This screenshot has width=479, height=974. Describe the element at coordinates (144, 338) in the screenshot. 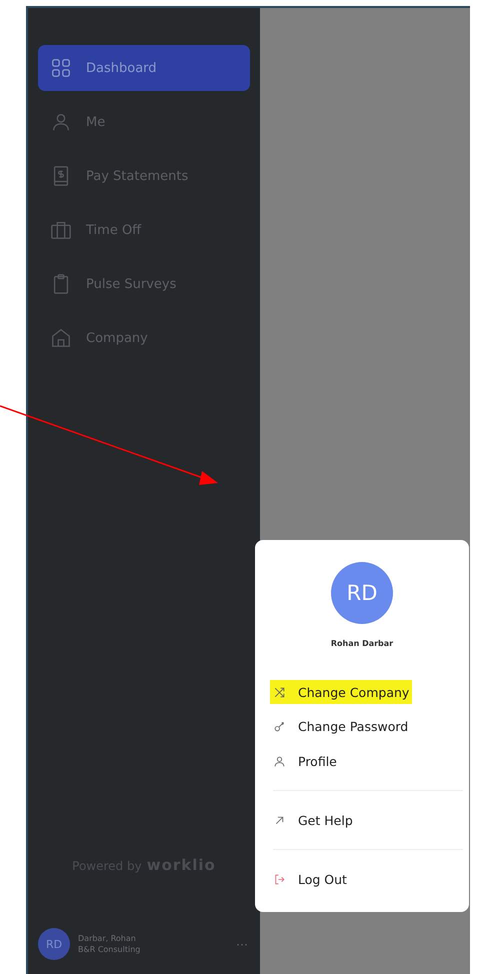

I see `nav-item: Company` at that location.